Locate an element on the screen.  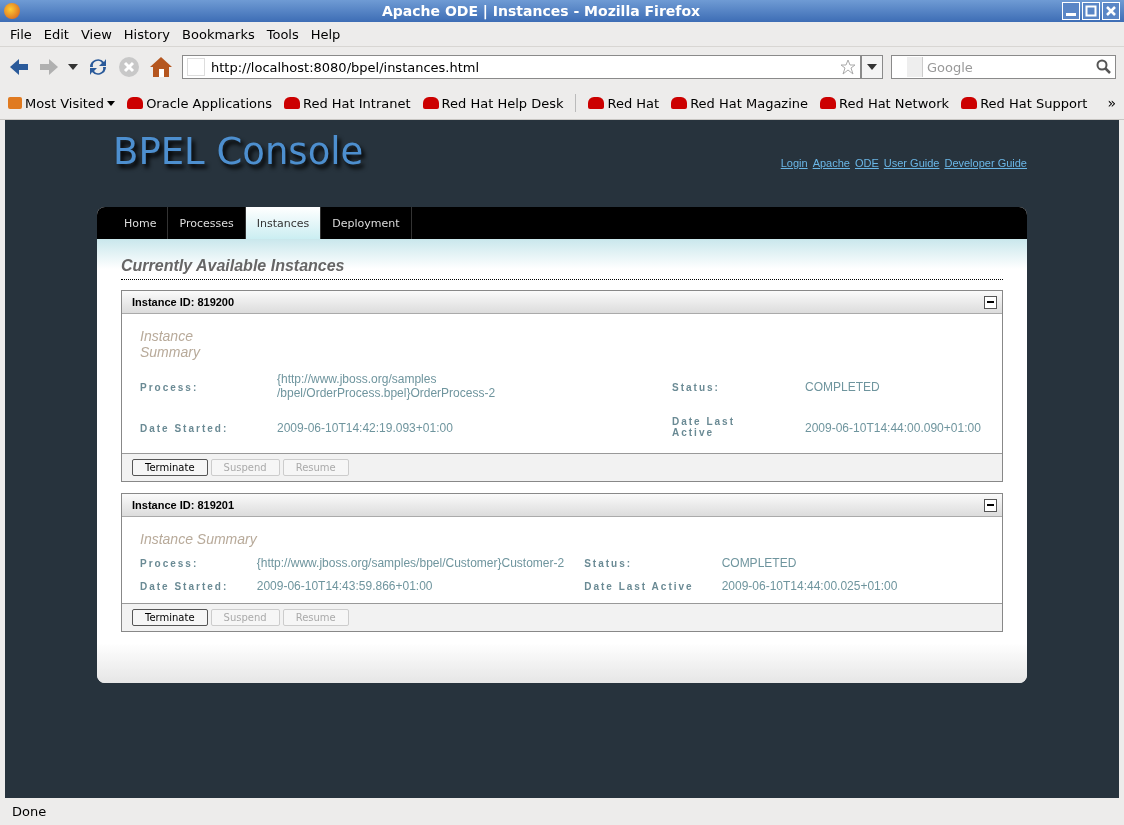
field-value: {http://www.jboss.org/samples/bpel/Customer}Customer-2 is located at coordinates (410, 563).